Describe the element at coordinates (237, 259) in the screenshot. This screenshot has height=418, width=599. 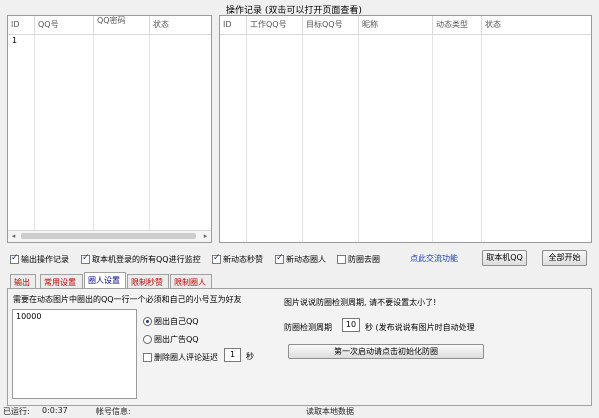
I see `new-like-checkbox: 新动态秒赞` at that location.